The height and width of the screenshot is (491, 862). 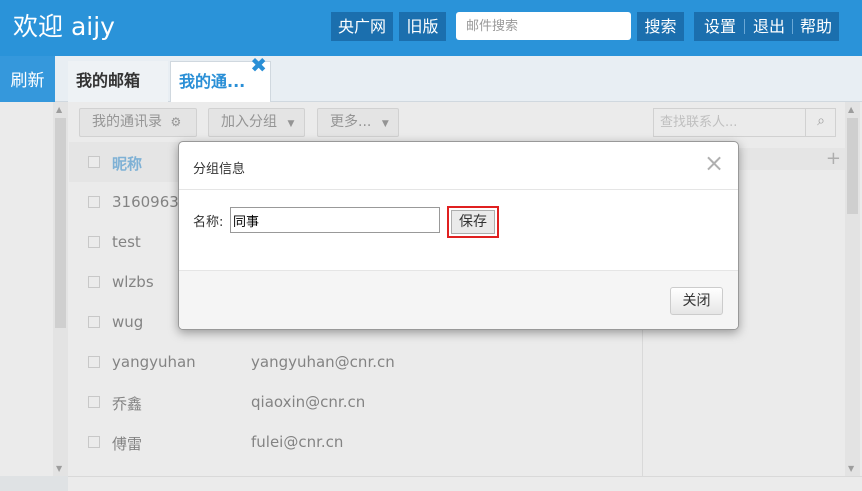 I want to click on close-tab-icon: ✖, so click(x=258, y=65).